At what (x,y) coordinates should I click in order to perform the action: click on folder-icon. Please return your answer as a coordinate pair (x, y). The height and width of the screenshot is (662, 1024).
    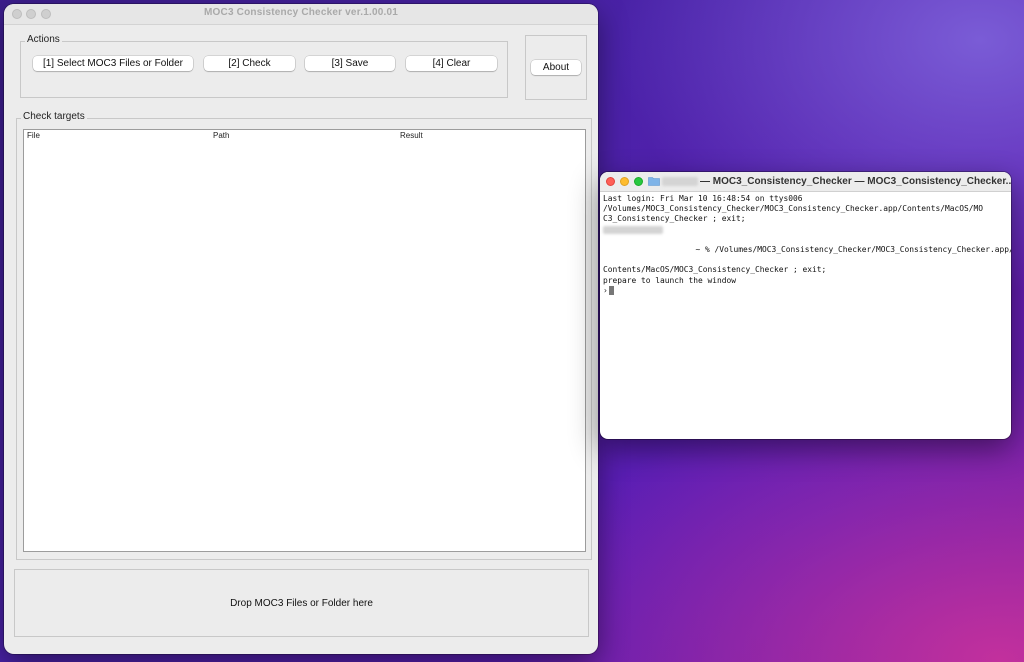
    Looking at the image, I should click on (654, 181).